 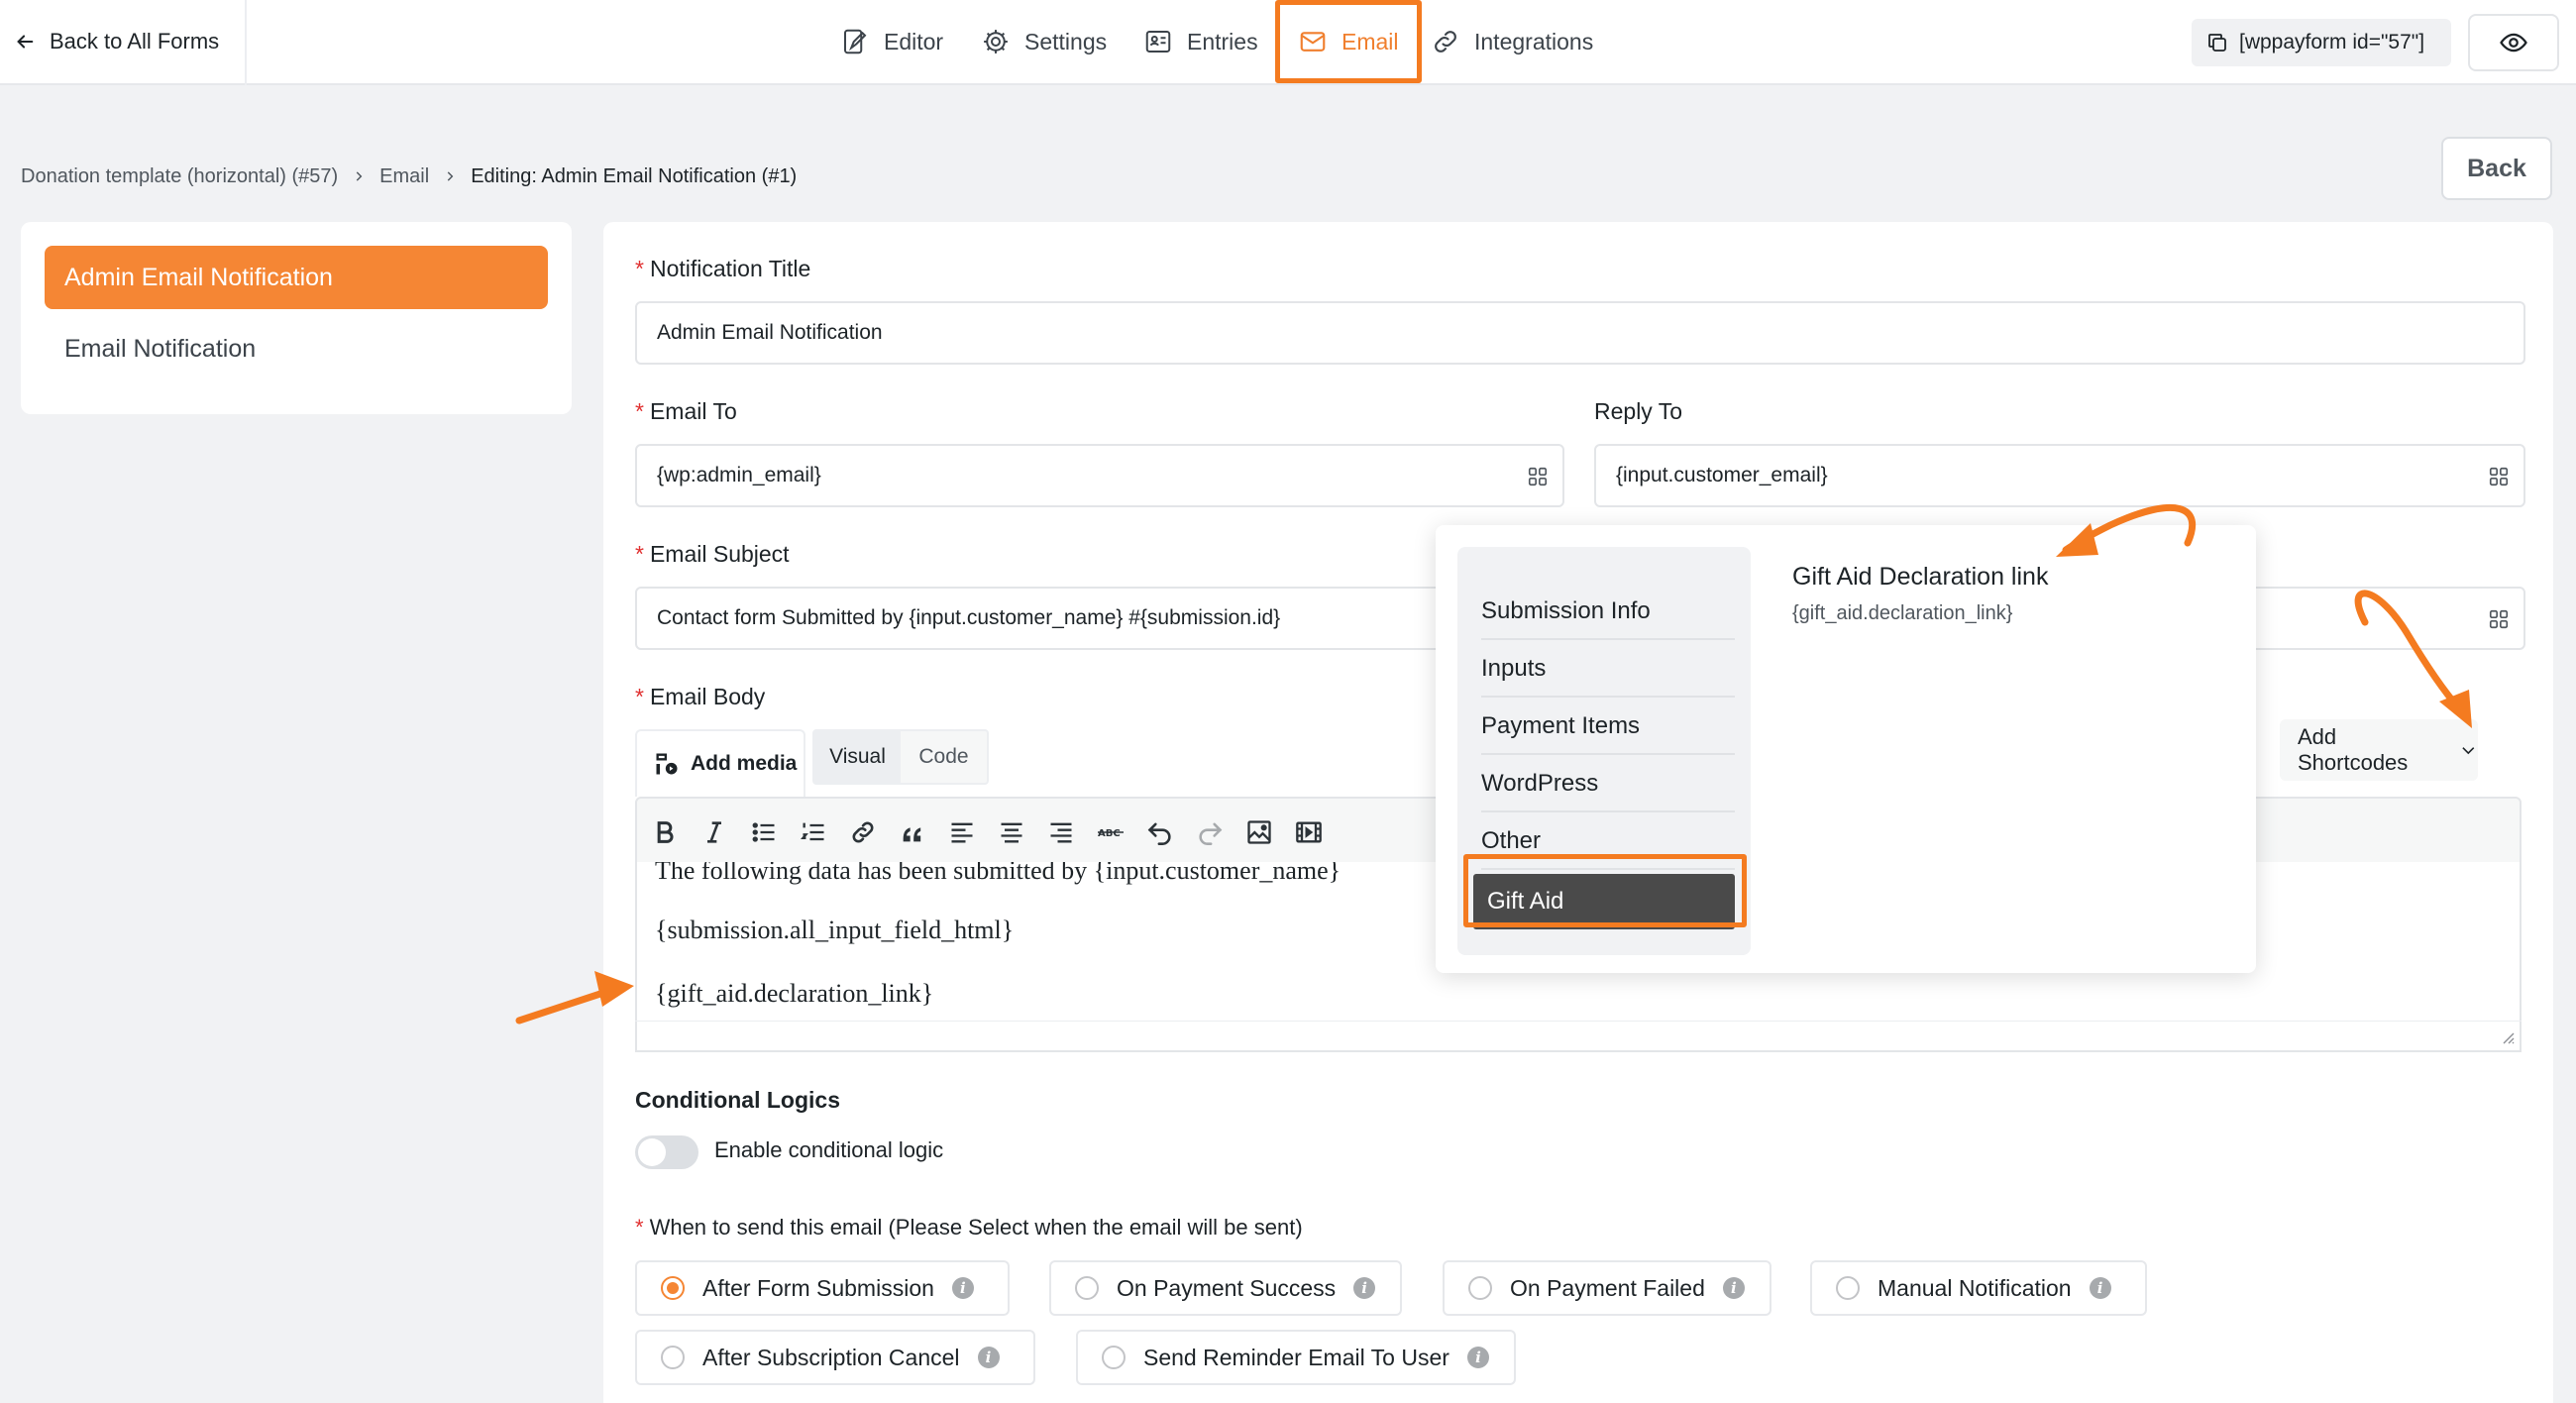 I want to click on arrowhead-title, so click(x=2077, y=540).